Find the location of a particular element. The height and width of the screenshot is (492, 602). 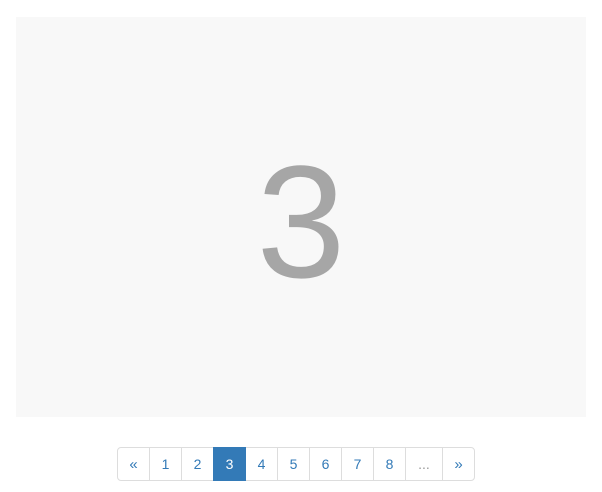

page-8-button: 8 is located at coordinates (389, 464).